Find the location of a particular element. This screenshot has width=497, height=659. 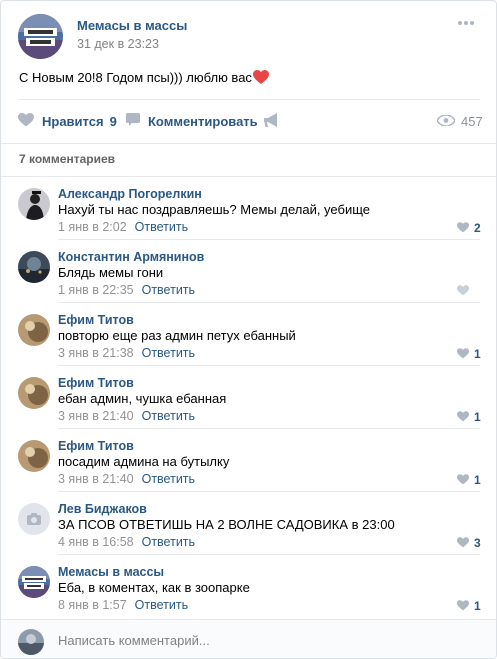

comments-count: 7 комментариев is located at coordinates (67, 159).